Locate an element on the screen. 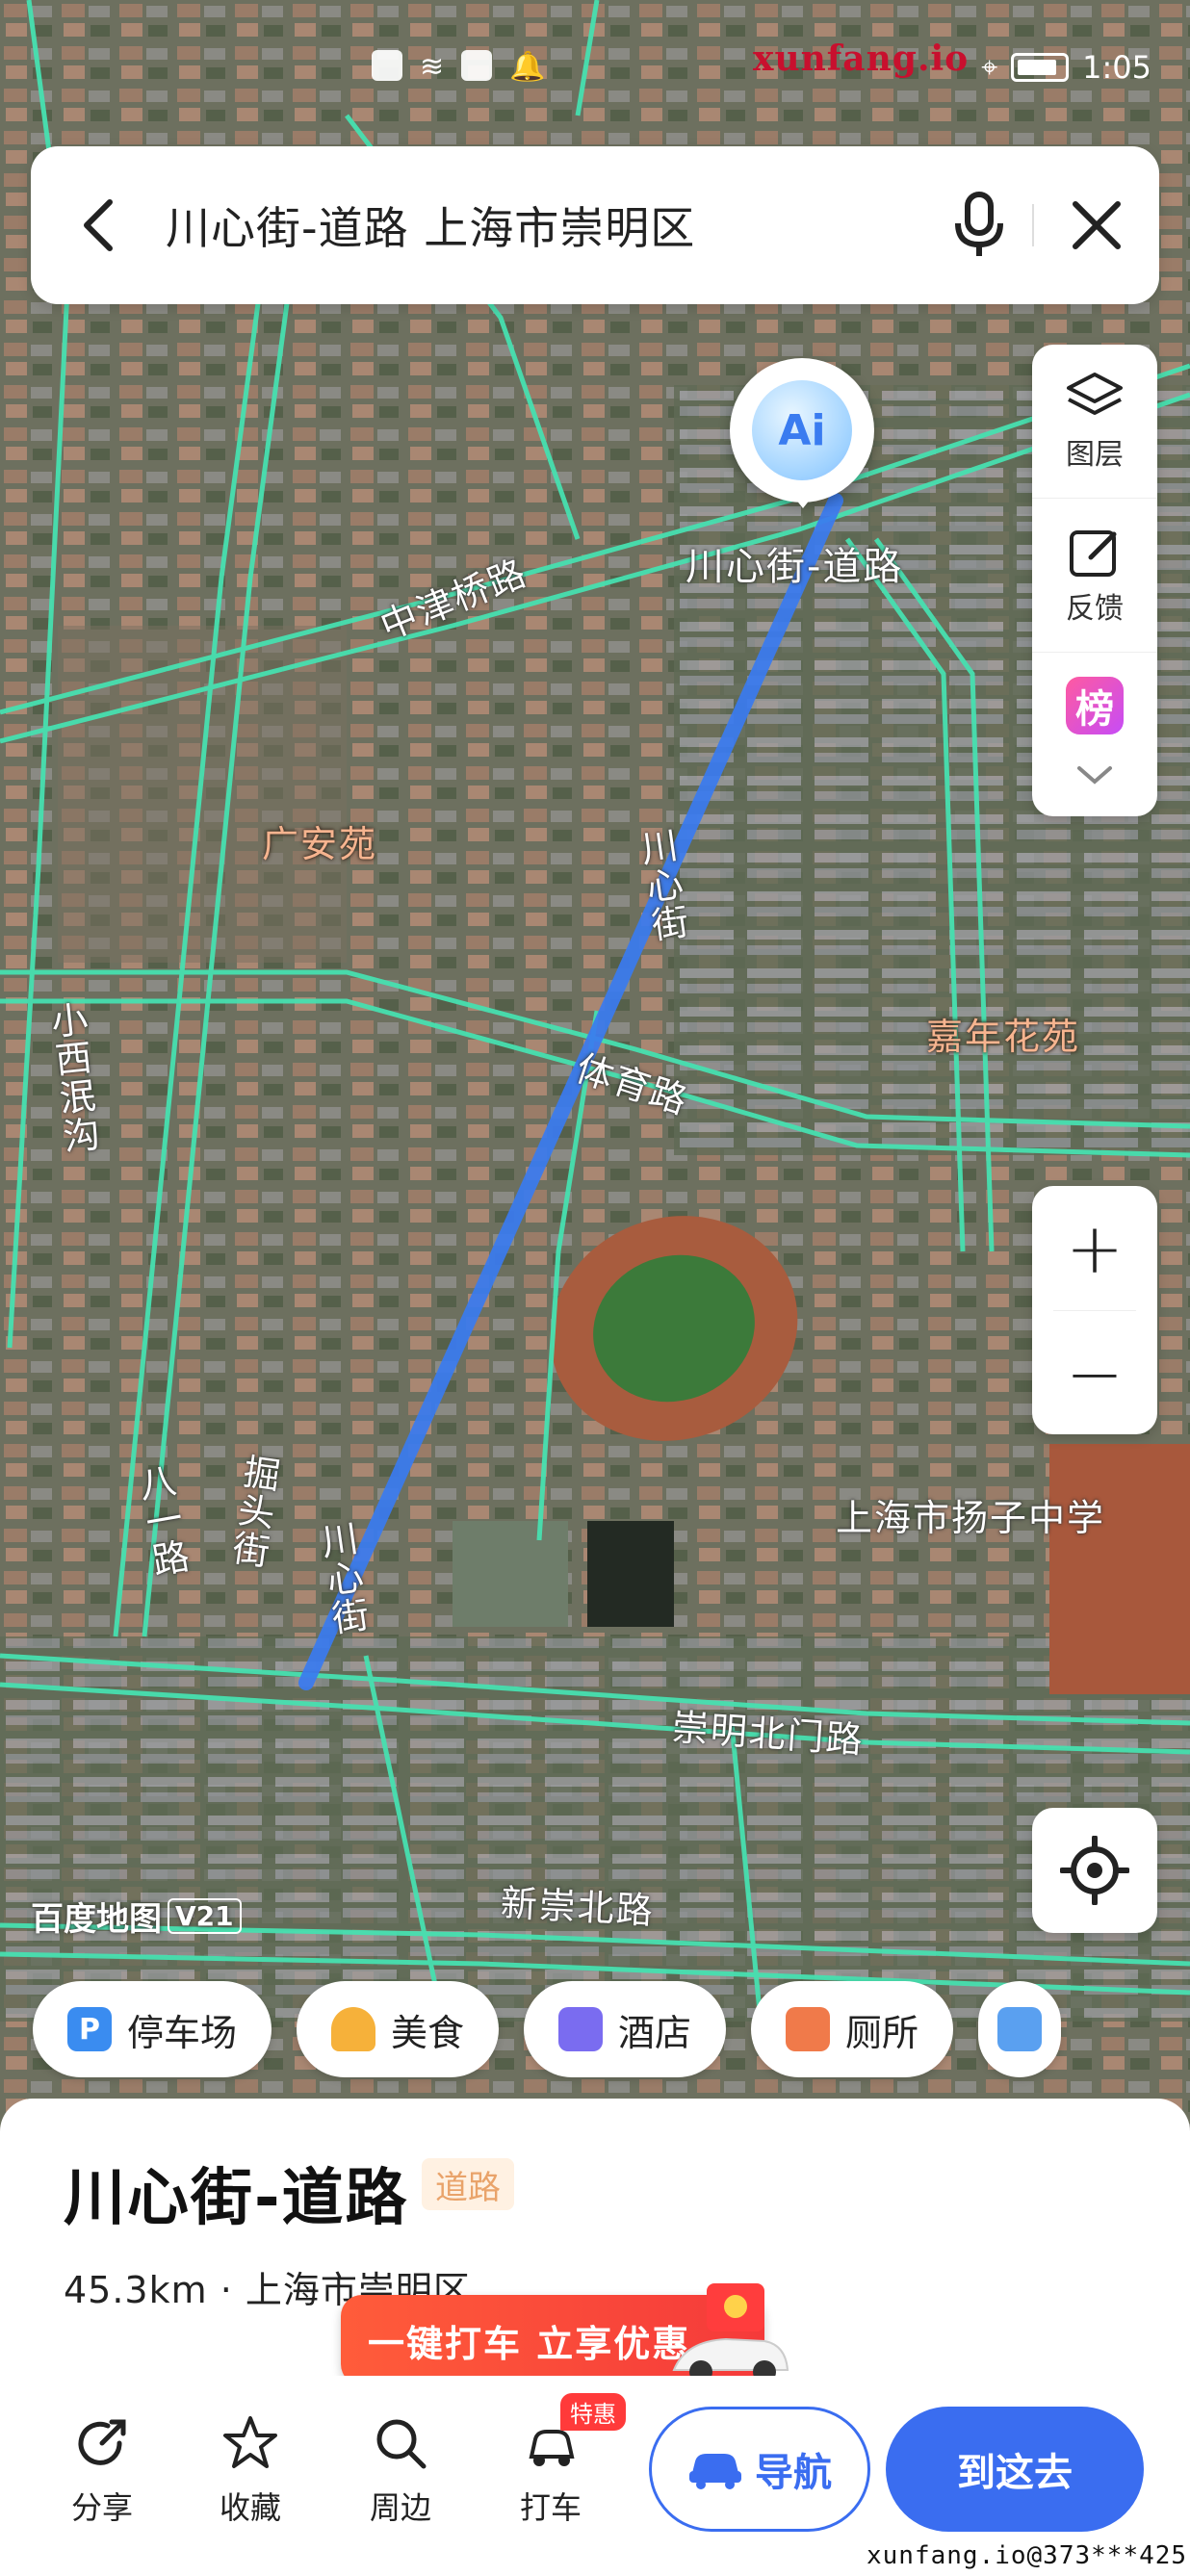  feedback-label: 反馈 is located at coordinates (1095, 608).